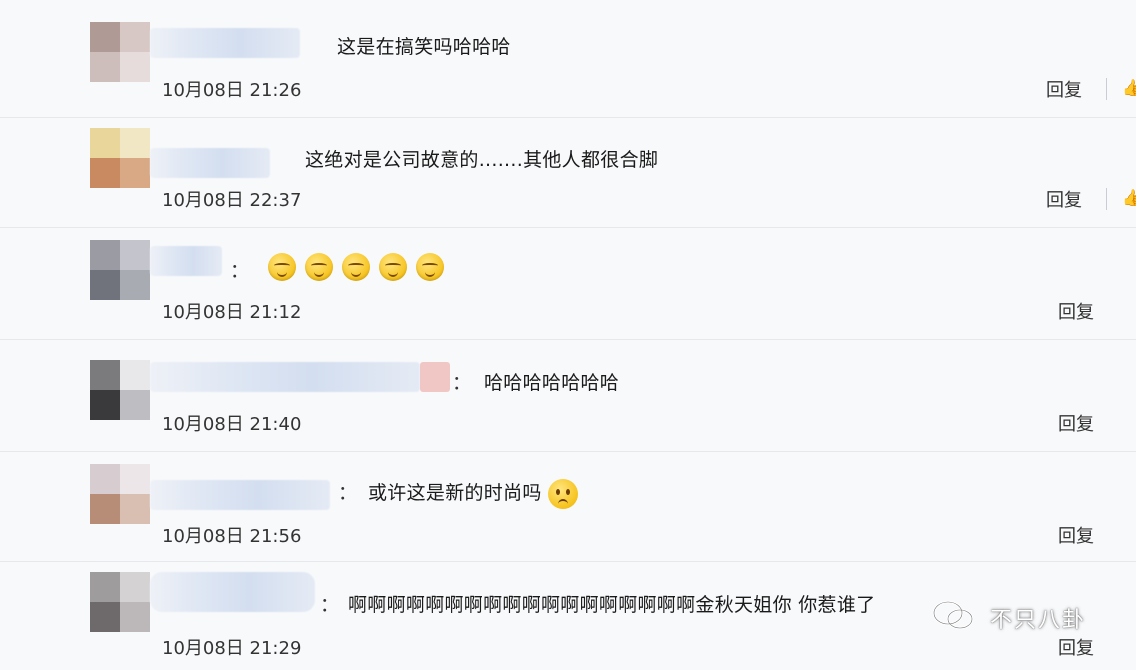 Image resolution: width=1136 pixels, height=670 pixels. What do you see at coordinates (552, 383) in the screenshot?
I see `comment-text: 哈哈哈哈哈哈哈` at bounding box center [552, 383].